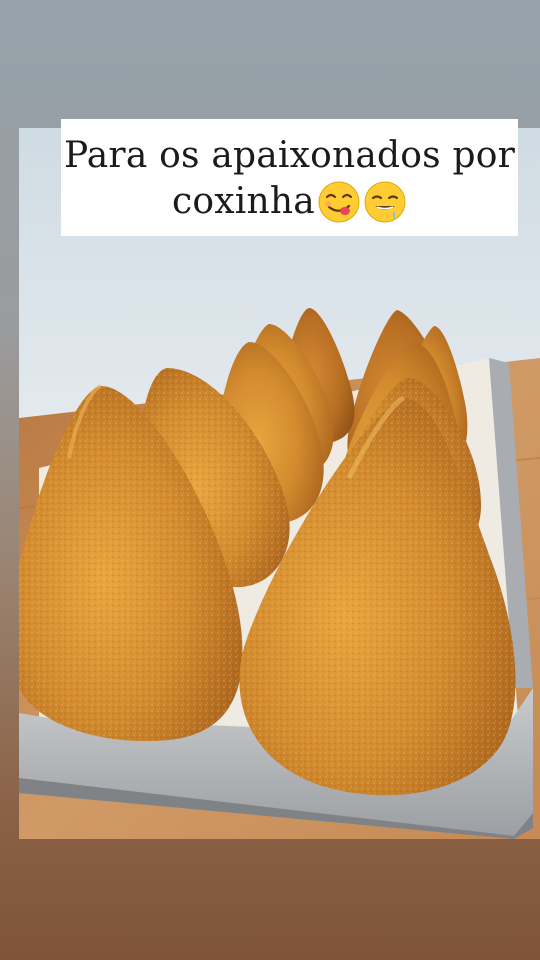 This screenshot has height=960, width=540. What do you see at coordinates (339, 202) in the screenshot?
I see `savoring-food-emoji-icon` at bounding box center [339, 202].